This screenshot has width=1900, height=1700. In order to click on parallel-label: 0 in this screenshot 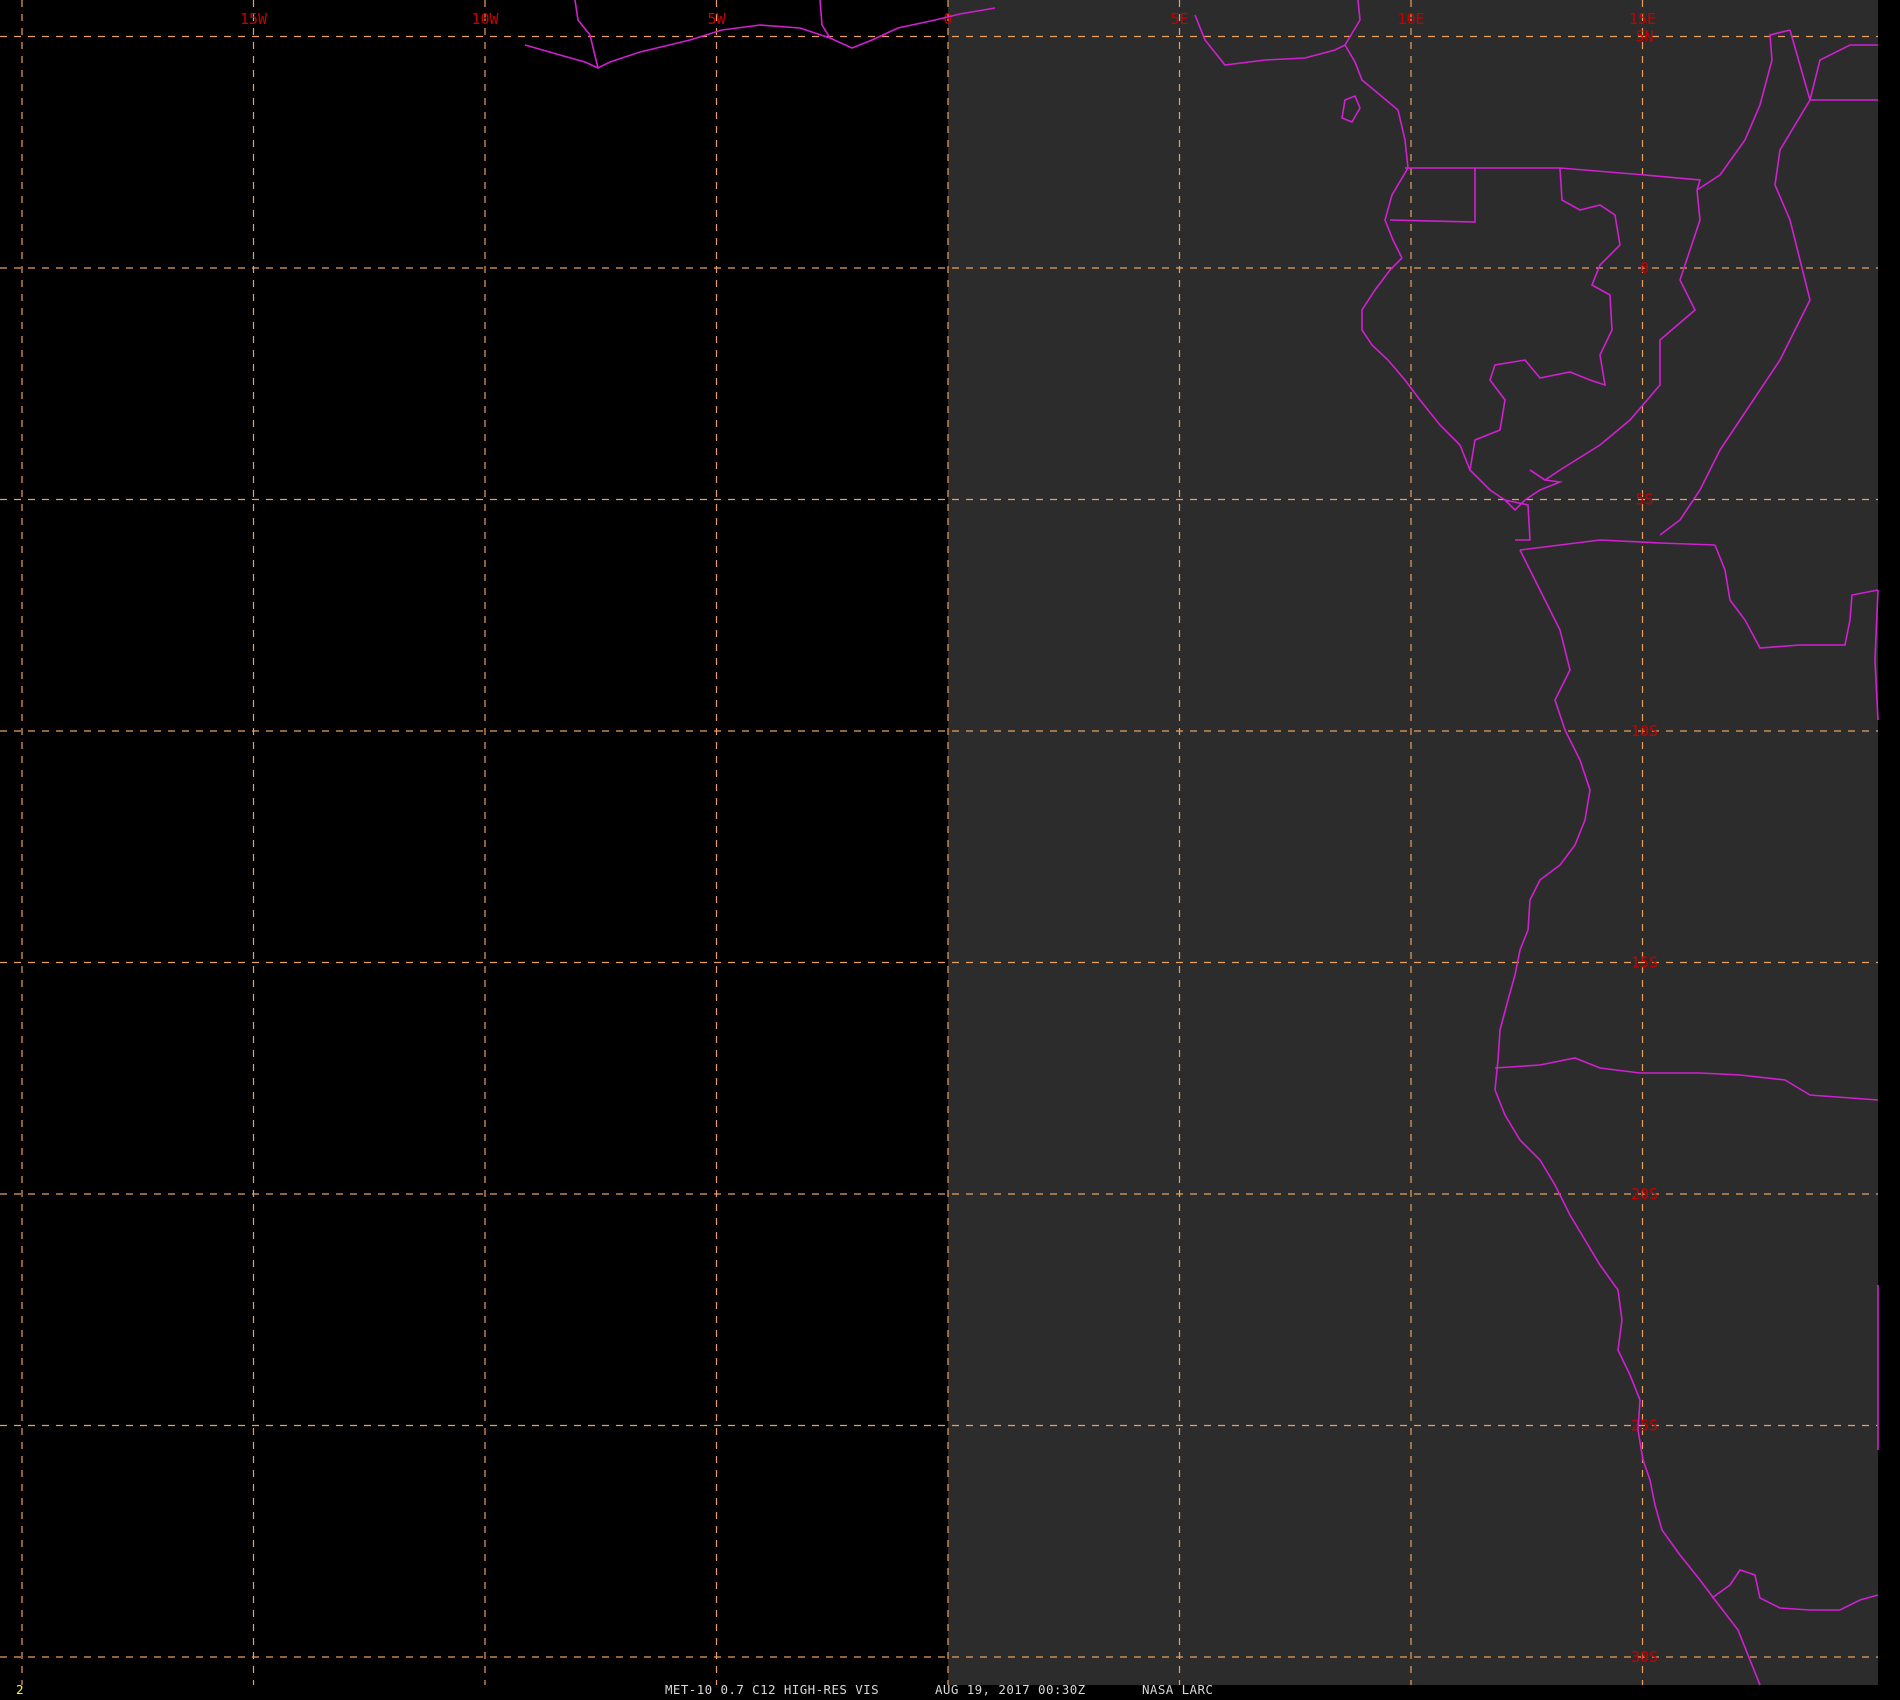, I will do `click(1644, 268)`.